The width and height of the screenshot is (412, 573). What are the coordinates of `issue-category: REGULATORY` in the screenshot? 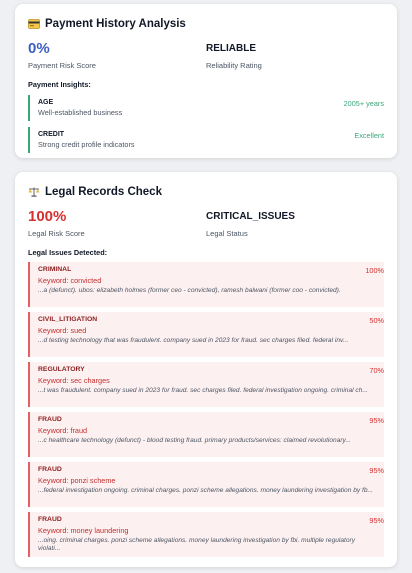 It's located at (61, 369).